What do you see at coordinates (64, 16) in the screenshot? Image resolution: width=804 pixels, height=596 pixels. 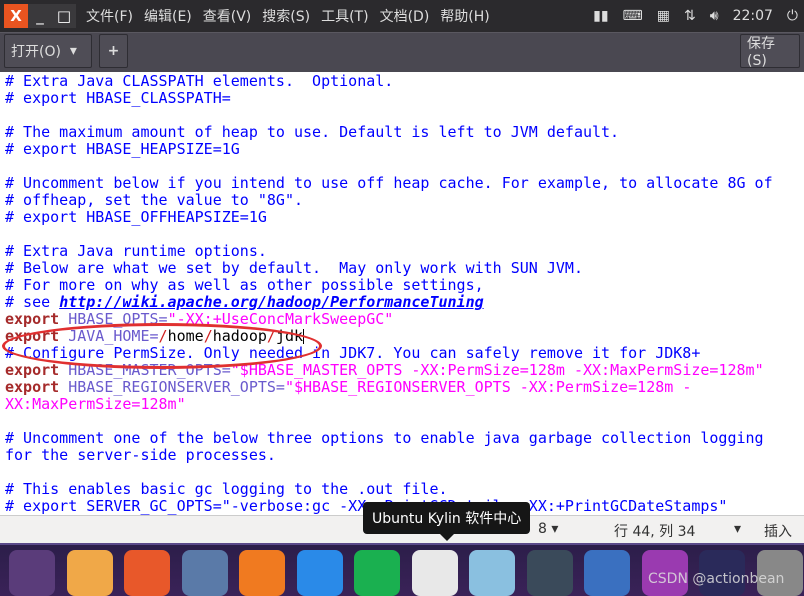 I see `maximize-button: □` at bounding box center [64, 16].